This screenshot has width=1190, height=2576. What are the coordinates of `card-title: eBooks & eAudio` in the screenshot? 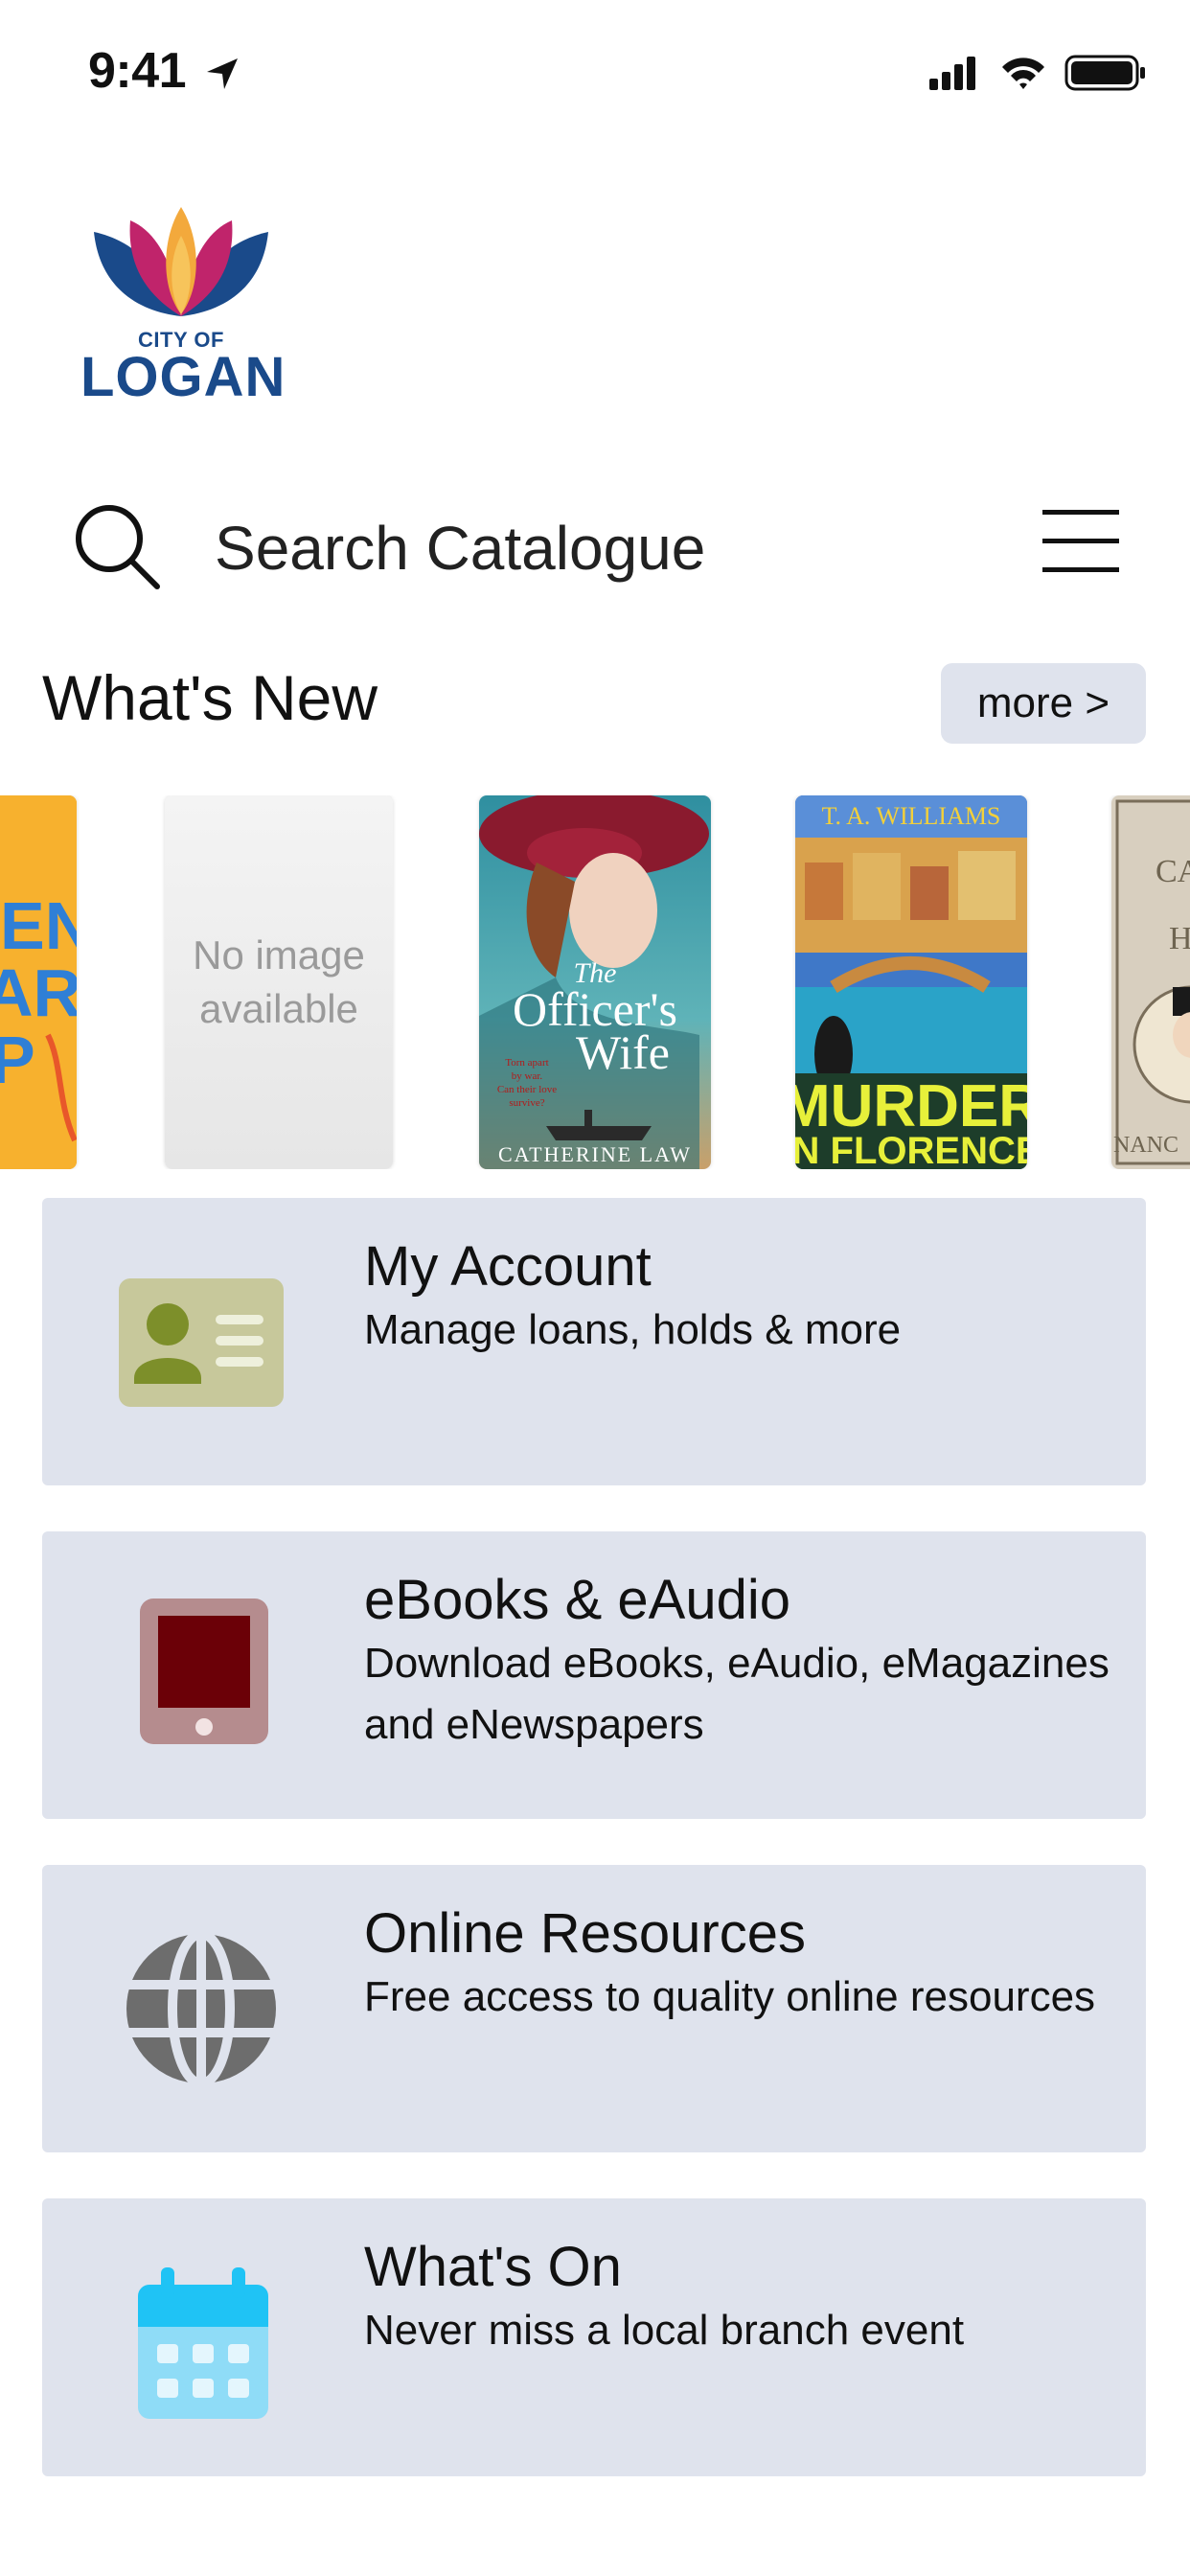 It's located at (577, 1600).